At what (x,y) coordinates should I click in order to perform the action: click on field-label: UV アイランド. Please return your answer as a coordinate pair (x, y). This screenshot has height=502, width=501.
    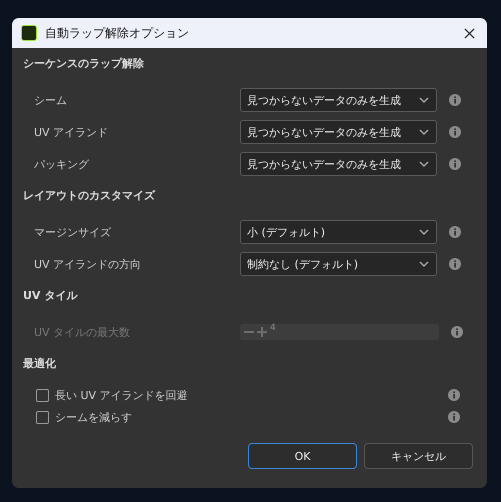
    Looking at the image, I should click on (72, 132).